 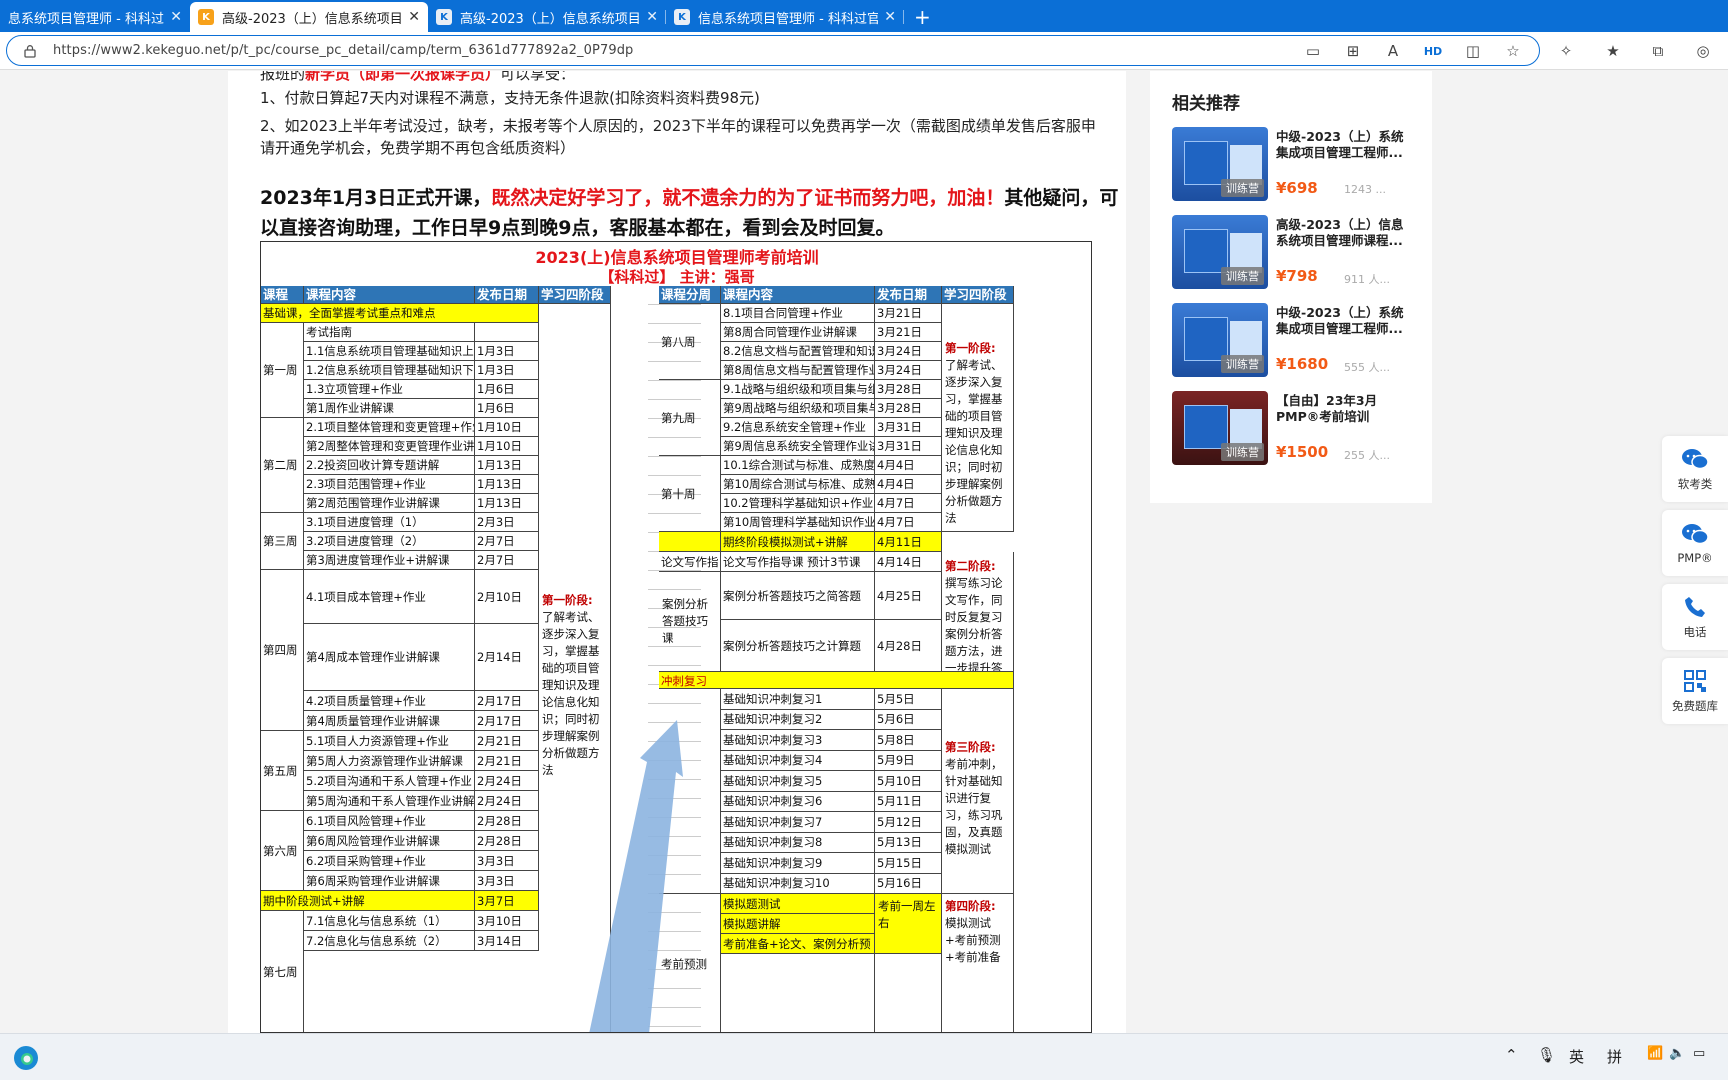 What do you see at coordinates (510, 98) in the screenshot?
I see `refund-rule-1: 1、付款日算起7天内对课程不满意，支持无条件退款(扣除资料资料费98元)` at bounding box center [510, 98].